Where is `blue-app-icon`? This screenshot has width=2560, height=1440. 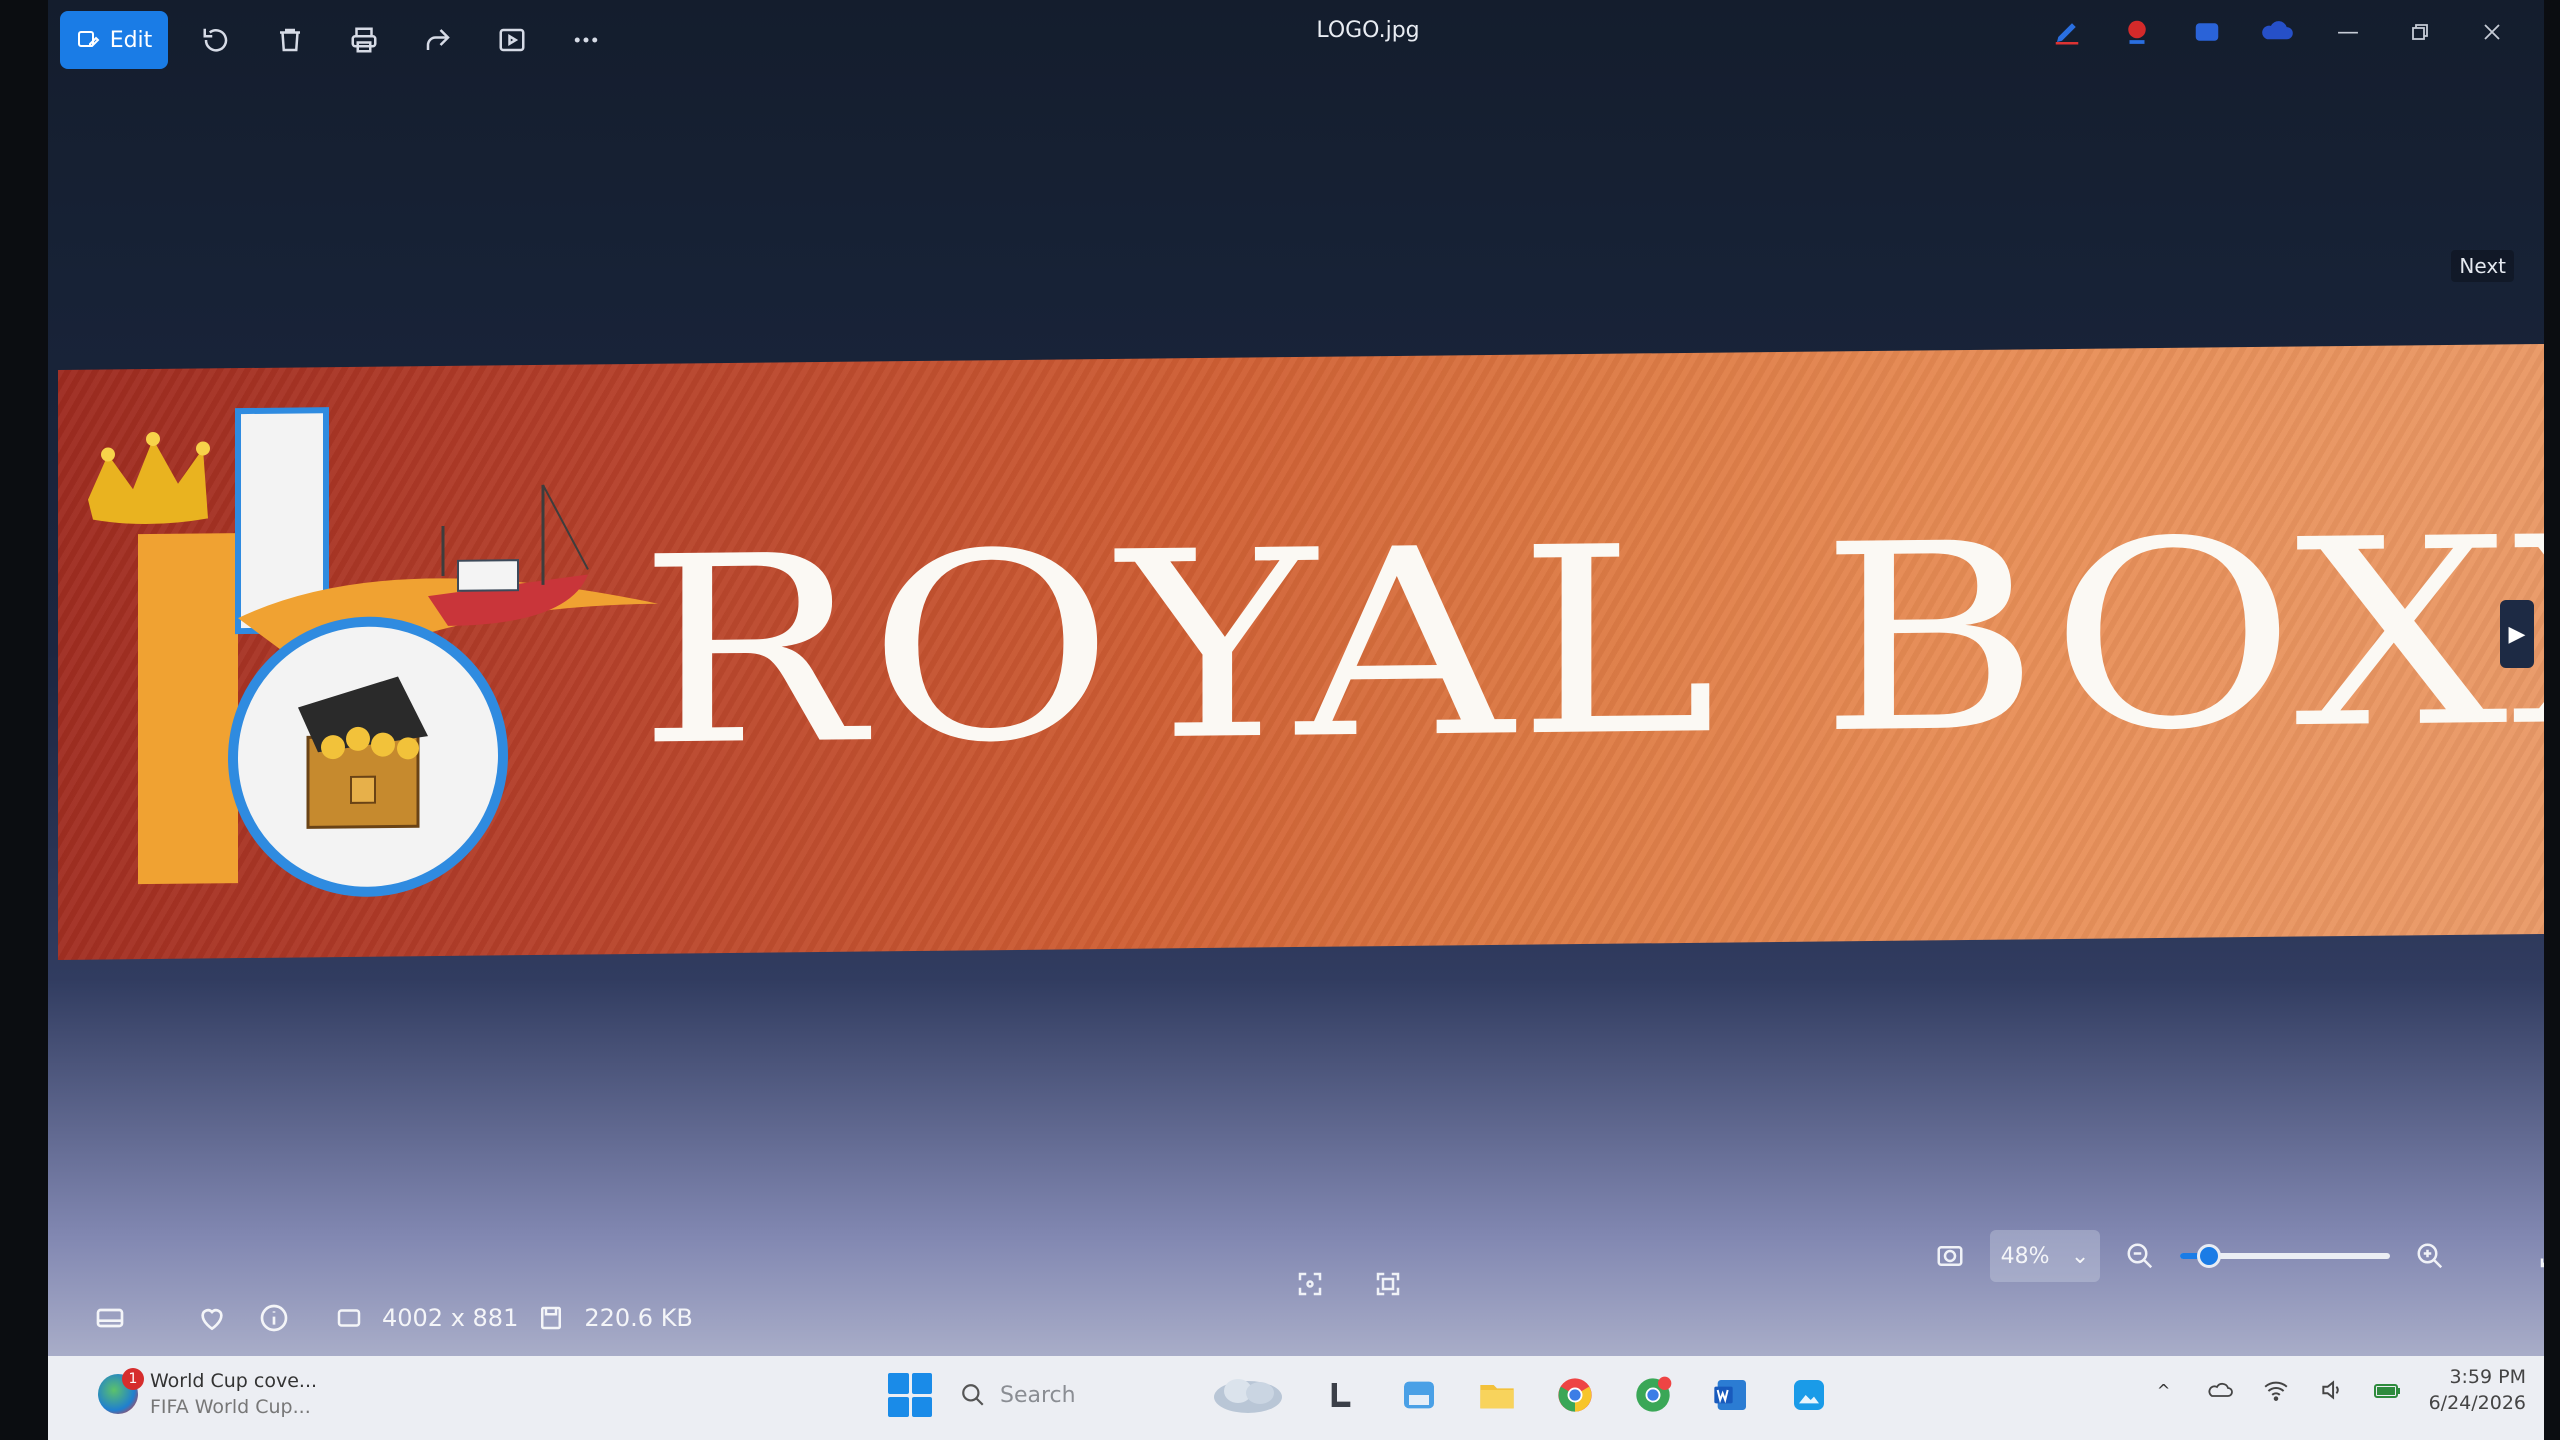
blue-app-icon is located at coordinates (2207, 32).